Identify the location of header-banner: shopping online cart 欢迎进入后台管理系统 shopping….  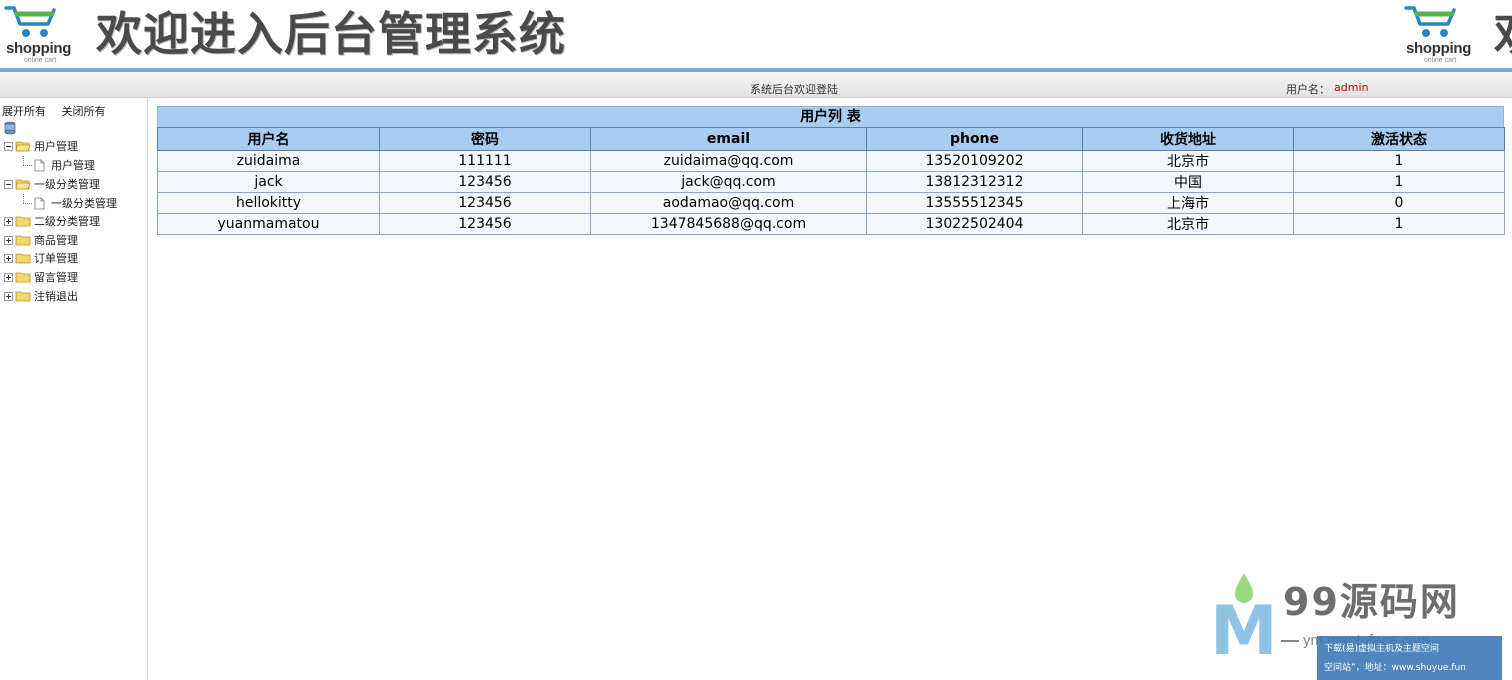
(756, 34).